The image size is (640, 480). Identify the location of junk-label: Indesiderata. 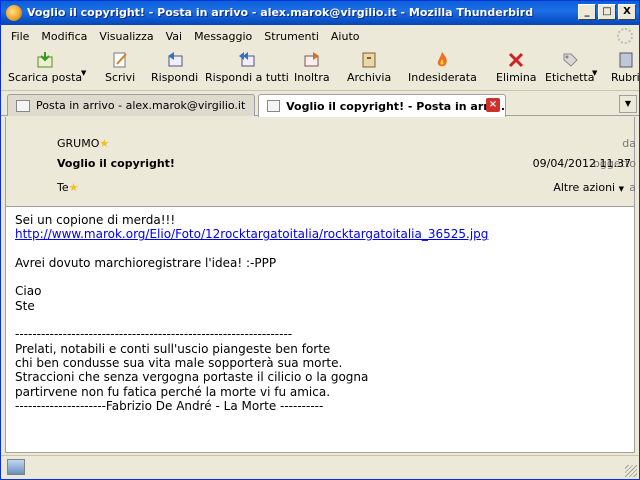
(442, 77).